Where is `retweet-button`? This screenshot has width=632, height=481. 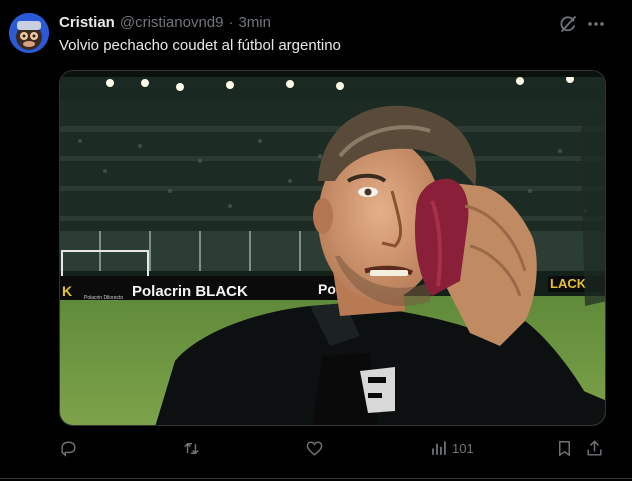
retweet-button is located at coordinates (191, 448).